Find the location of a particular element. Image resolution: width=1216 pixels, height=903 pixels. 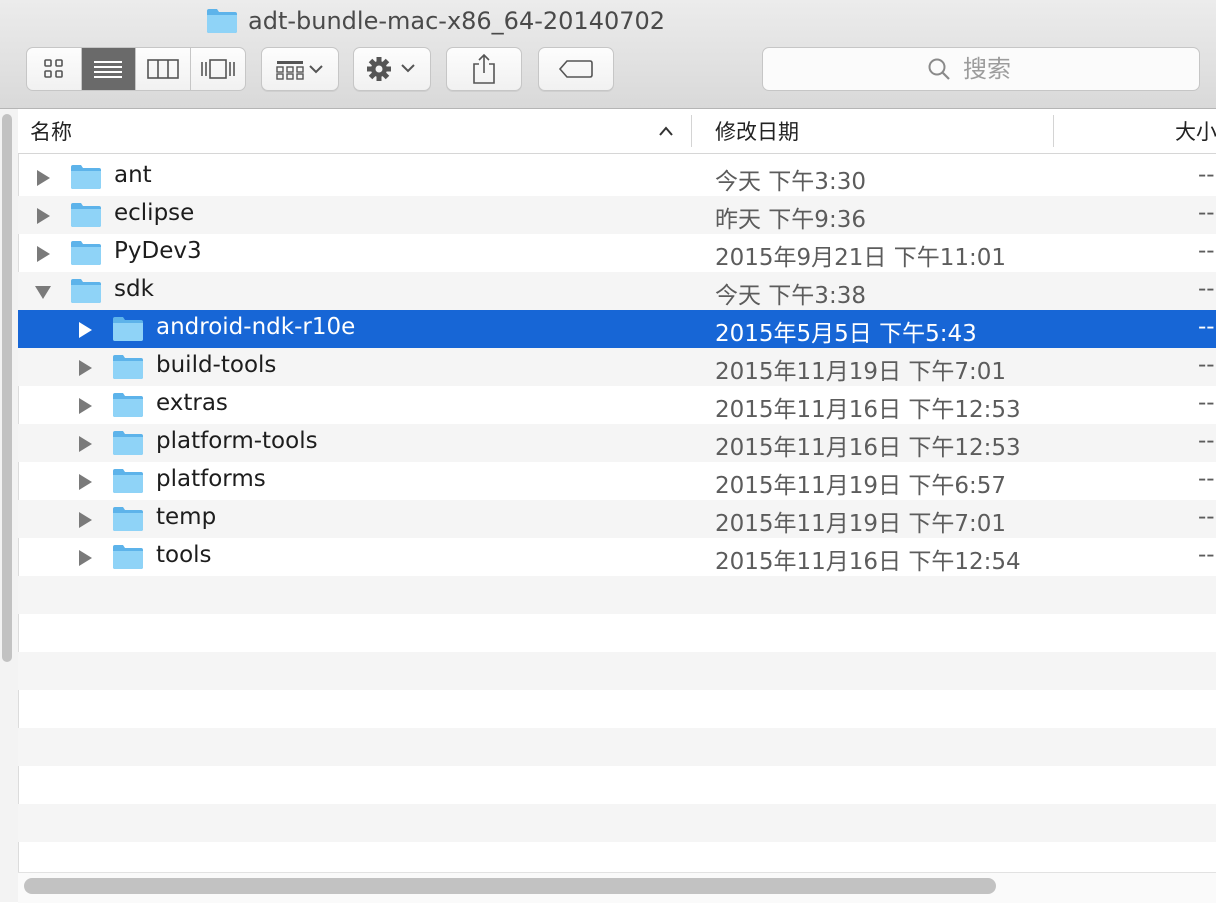

table-row: tools 2015年11月16日 下午12:54 -- is located at coordinates (617, 557).